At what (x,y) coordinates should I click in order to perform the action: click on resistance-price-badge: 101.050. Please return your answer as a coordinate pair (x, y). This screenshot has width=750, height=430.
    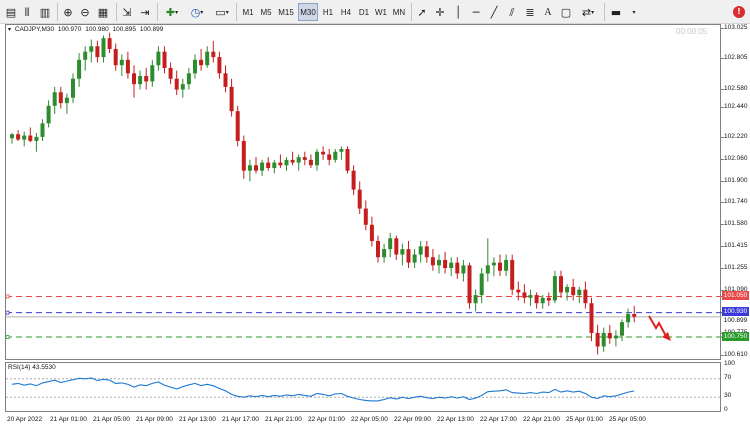
    Looking at the image, I should click on (735, 295).